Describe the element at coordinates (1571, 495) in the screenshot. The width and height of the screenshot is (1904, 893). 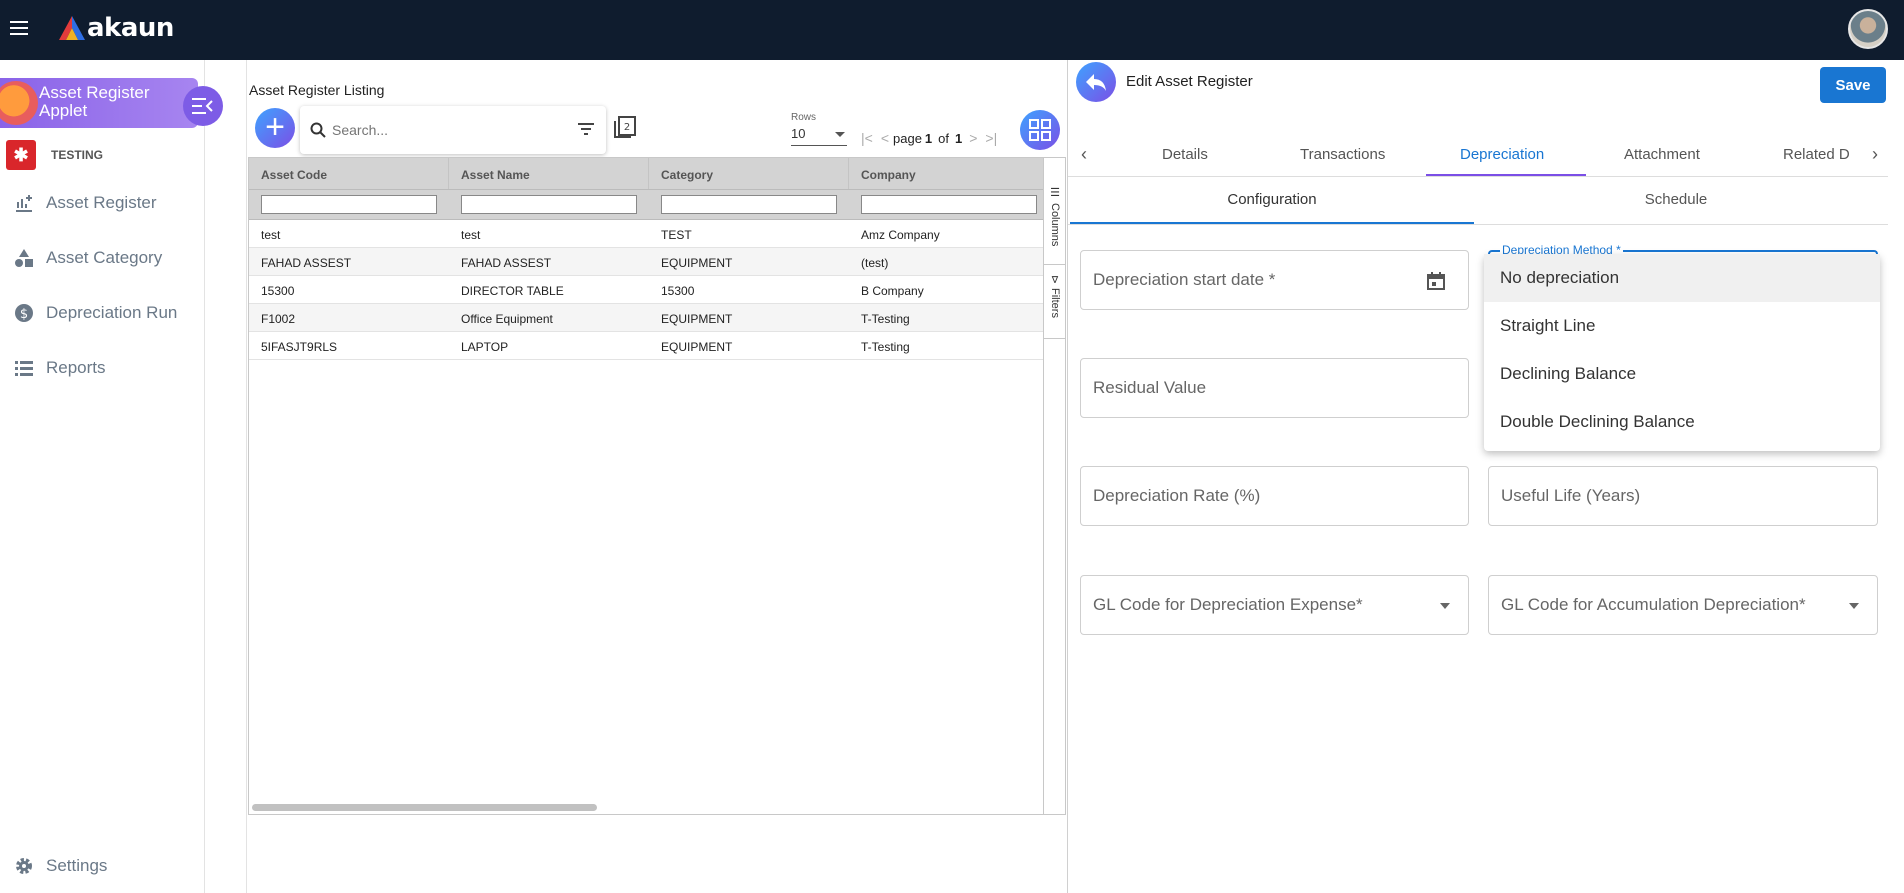
I see `field-placeholder: Useful Life (Years)` at that location.